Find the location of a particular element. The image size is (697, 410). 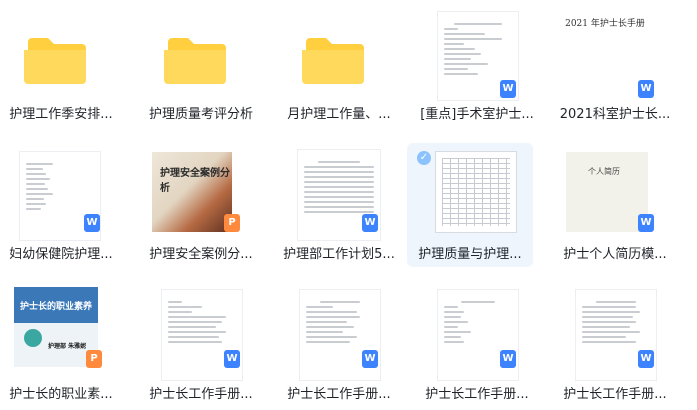

thumbnail-title: 2021 年护士长手册 is located at coordinates (605, 24).